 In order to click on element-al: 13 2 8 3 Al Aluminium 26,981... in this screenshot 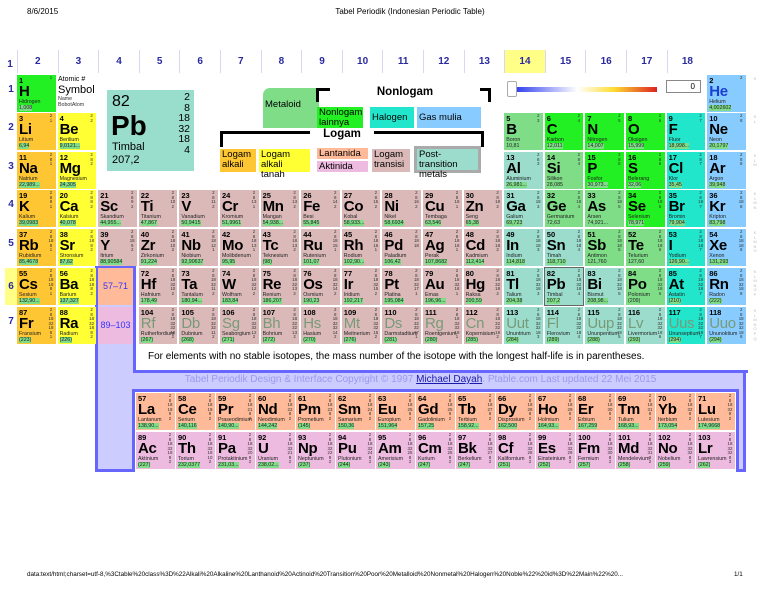, I will do `click(523, 170)`.